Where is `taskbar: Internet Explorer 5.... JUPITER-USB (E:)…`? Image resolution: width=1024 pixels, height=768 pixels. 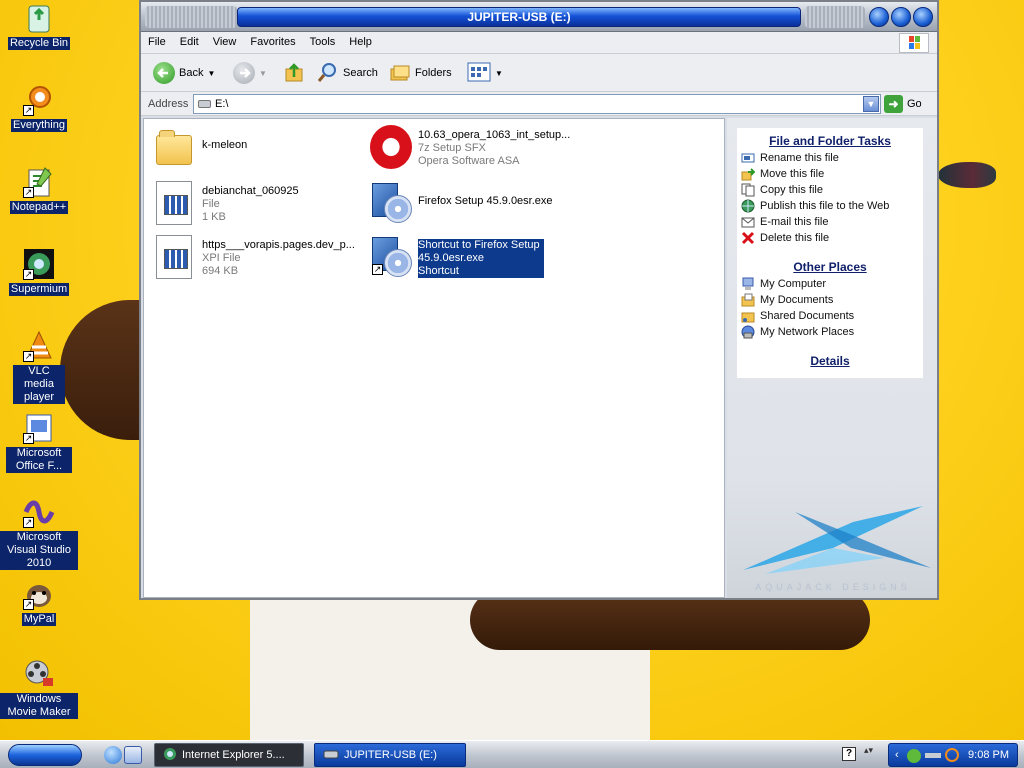
taskbar: Internet Explorer 5.... JUPITER-USB (E:)… is located at coordinates (512, 754).